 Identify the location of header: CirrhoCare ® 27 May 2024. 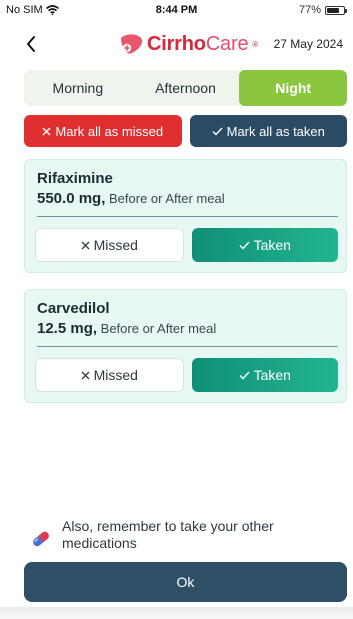
(176, 46).